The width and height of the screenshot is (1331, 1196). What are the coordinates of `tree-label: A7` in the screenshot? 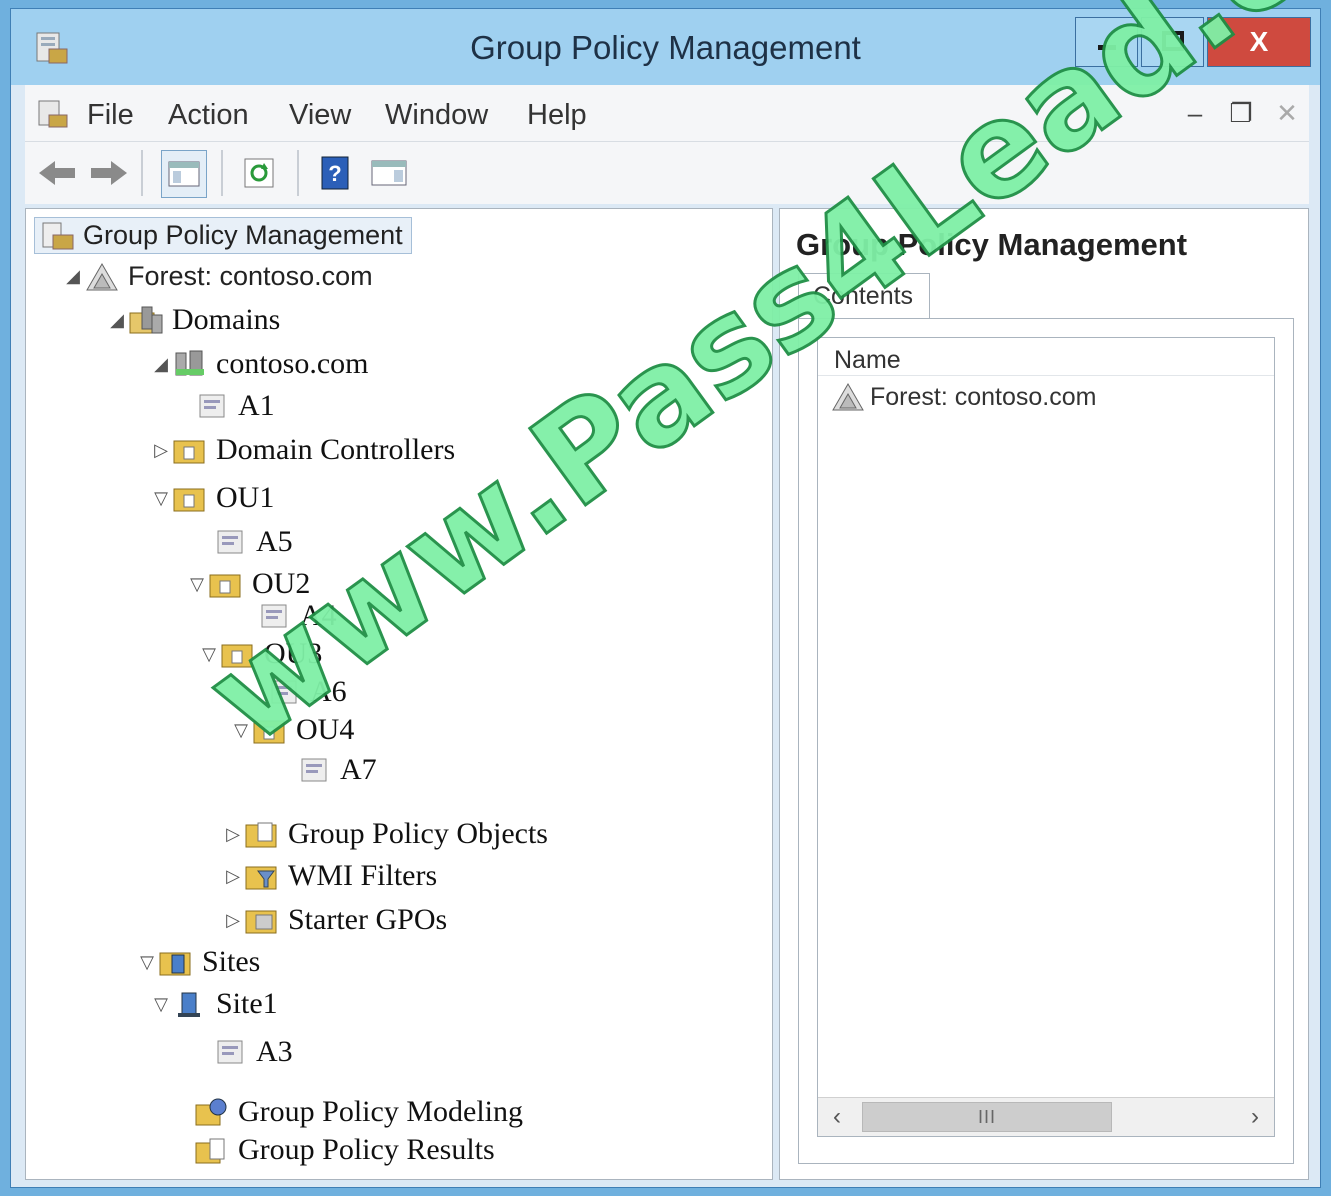 It's located at (358, 769).